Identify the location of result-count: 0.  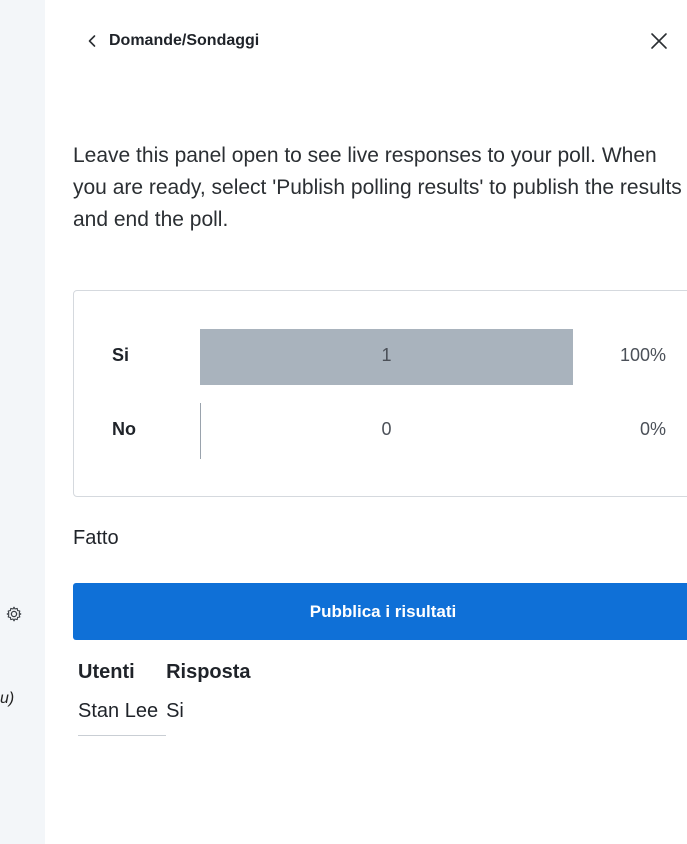
(386, 429).